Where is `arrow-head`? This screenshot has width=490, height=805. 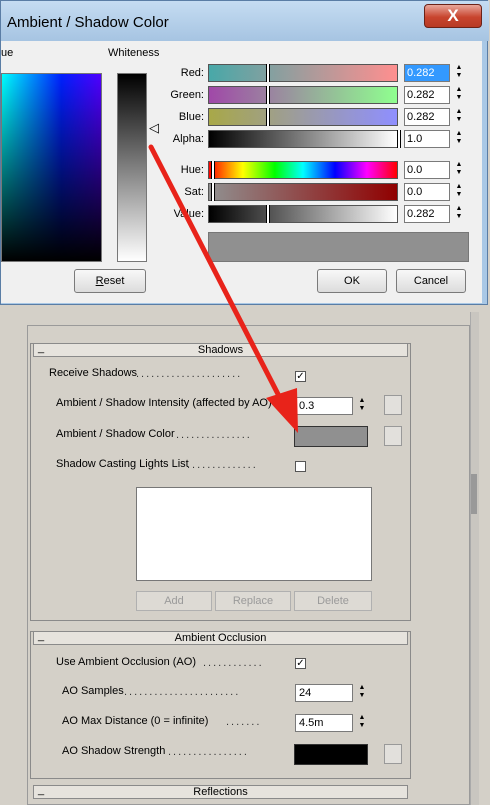 arrow-head is located at coordinates (282, 410).